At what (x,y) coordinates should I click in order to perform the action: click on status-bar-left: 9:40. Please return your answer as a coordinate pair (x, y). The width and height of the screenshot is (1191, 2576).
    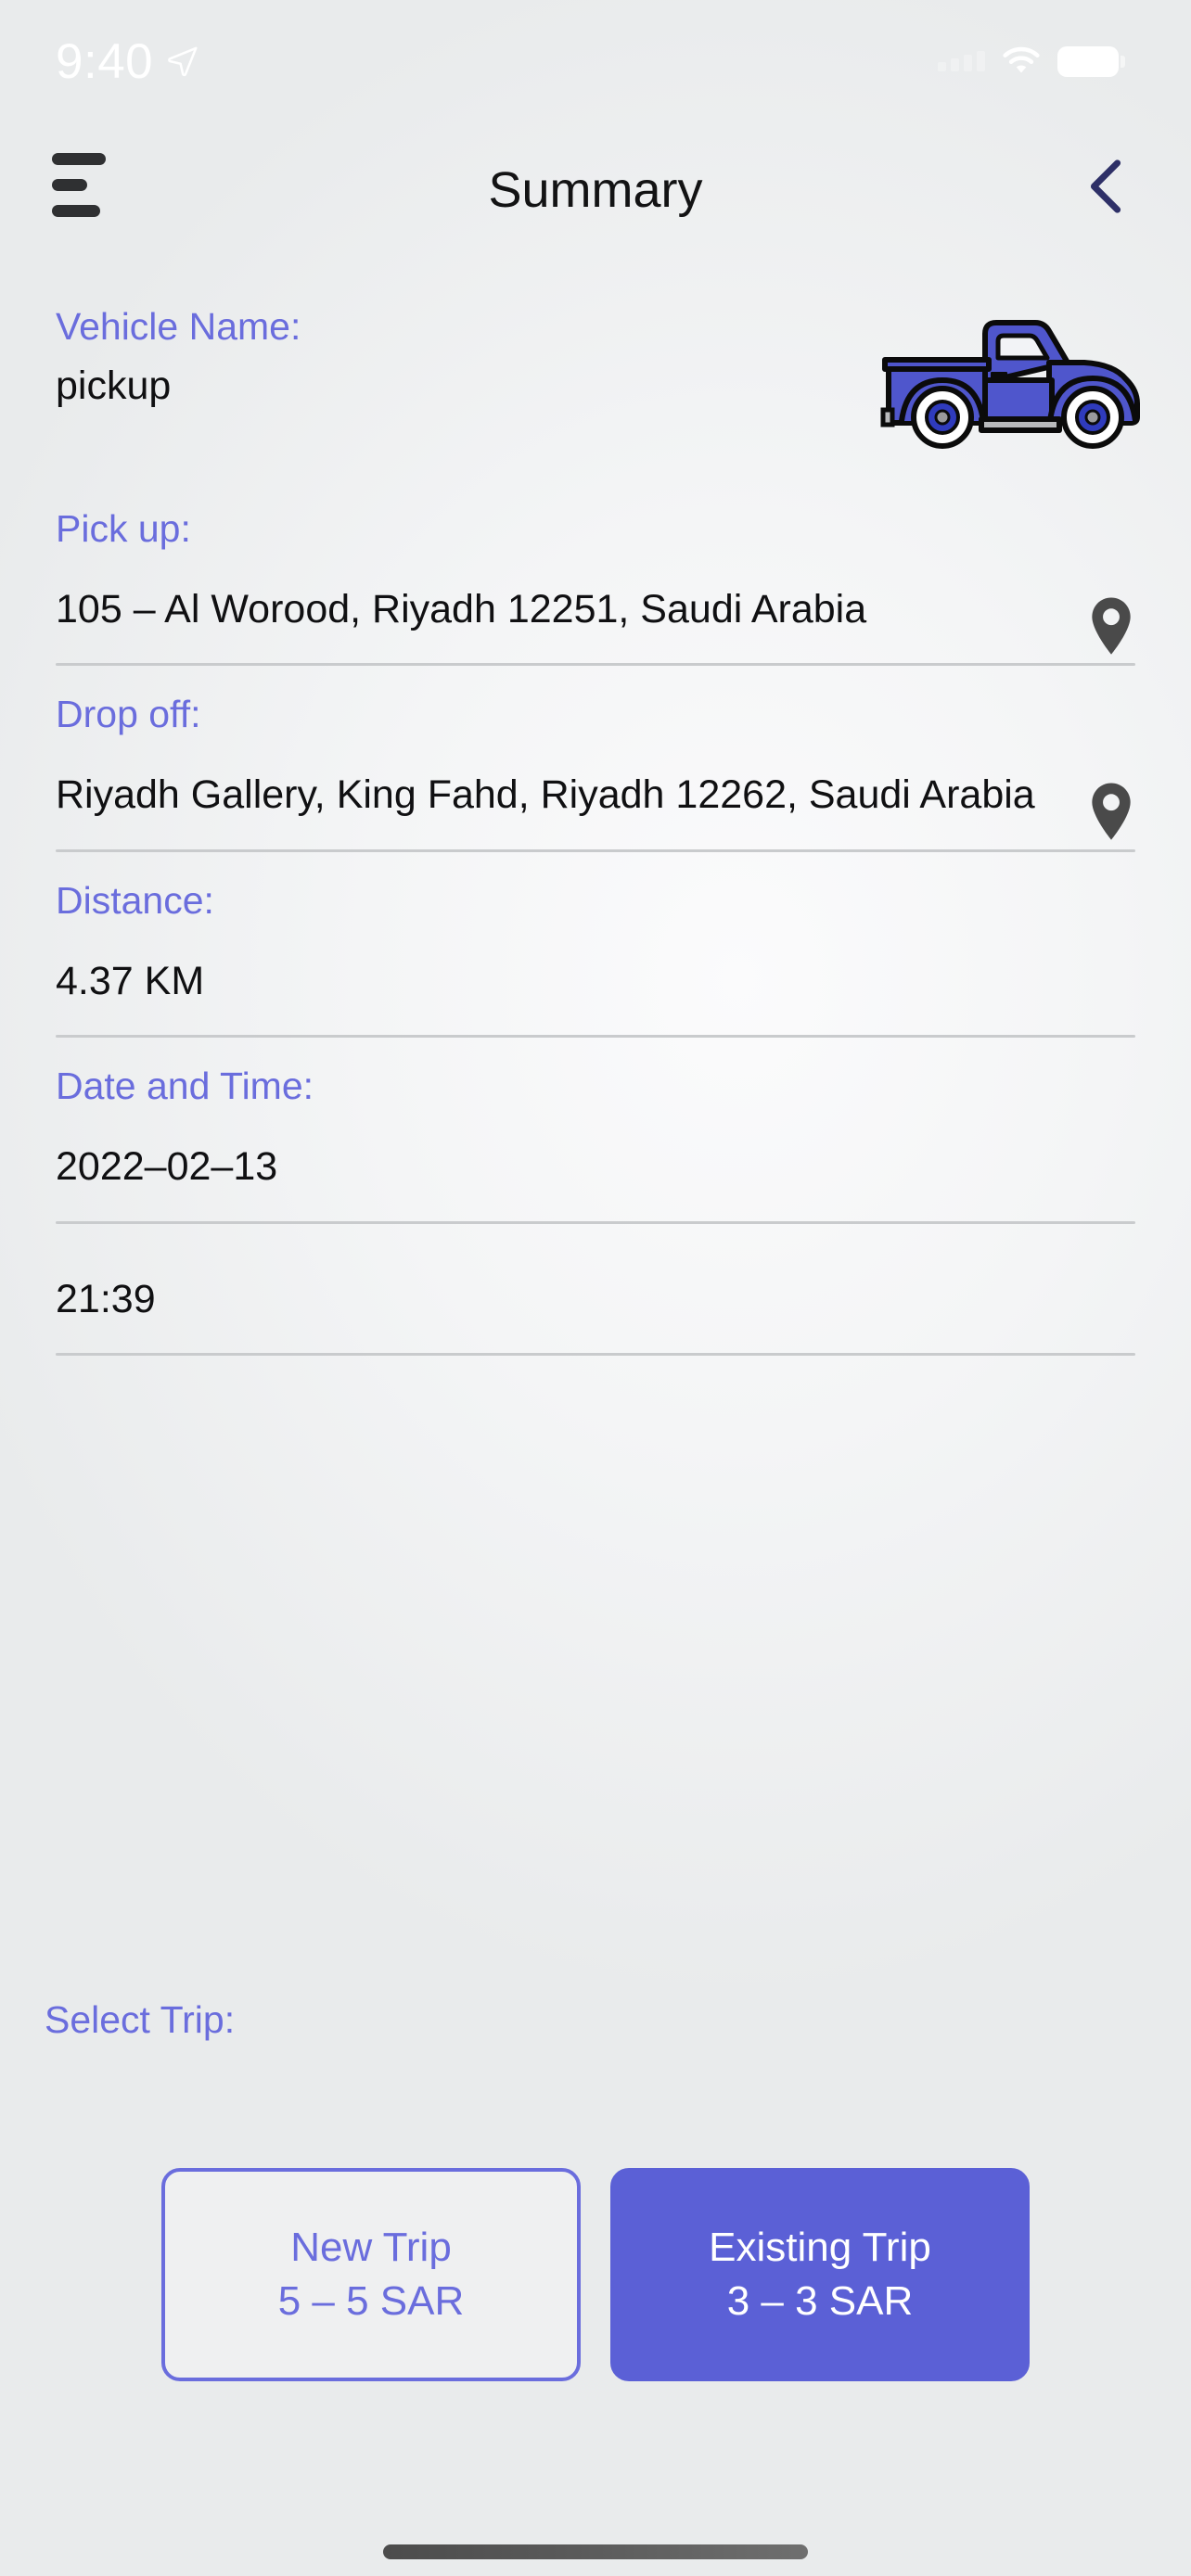
    Looking at the image, I should click on (127, 61).